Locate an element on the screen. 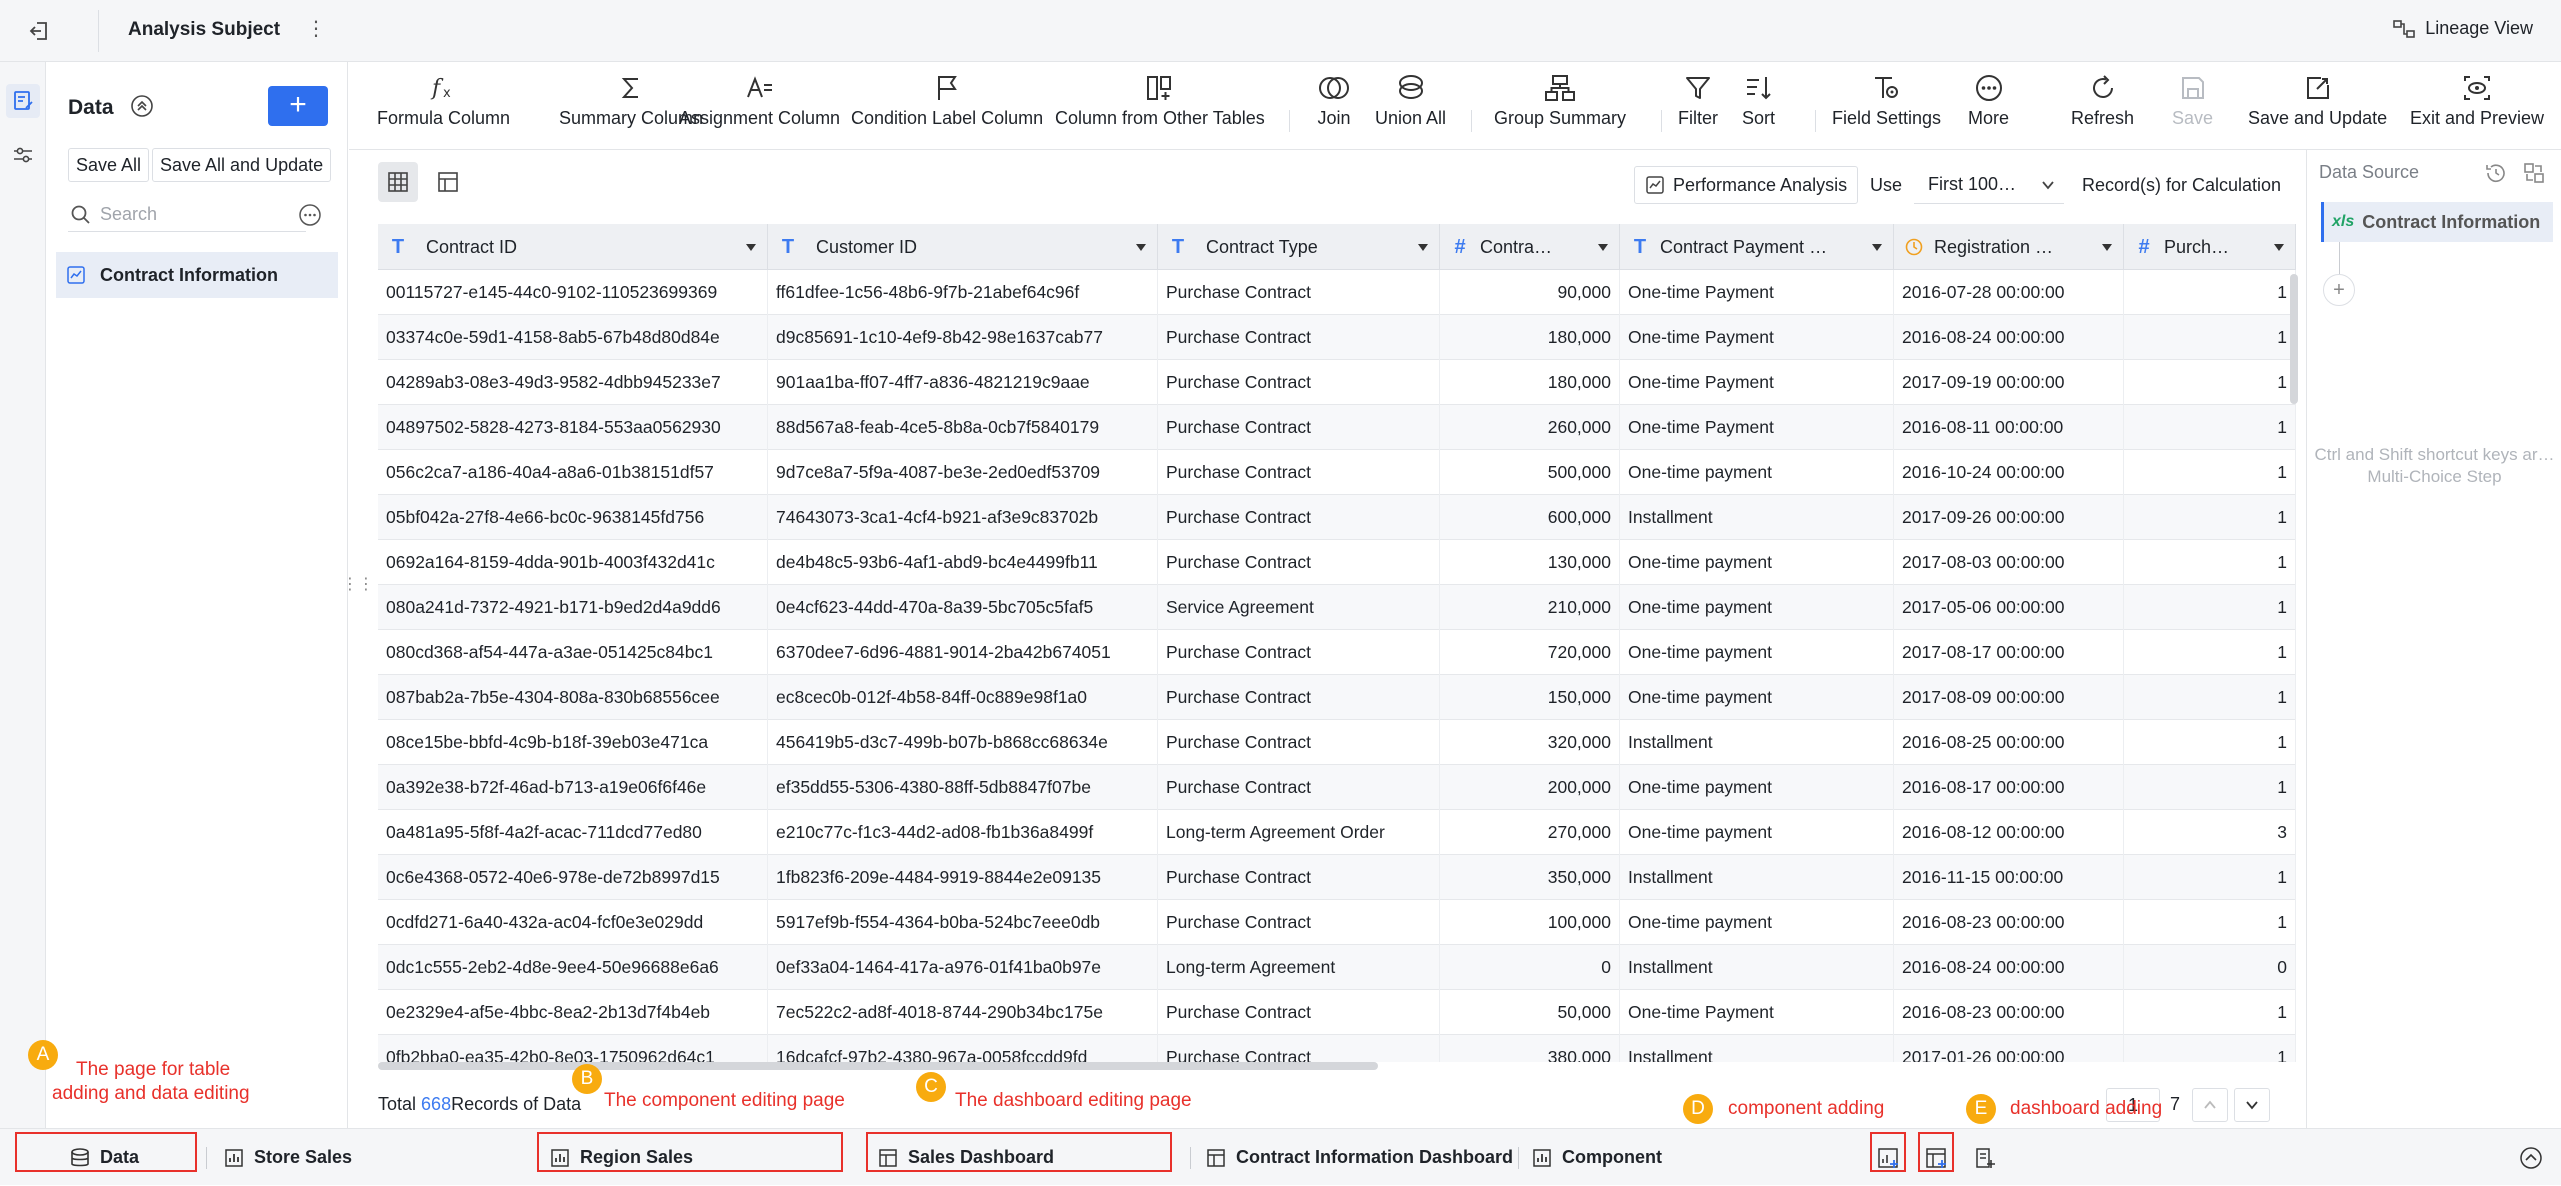  table-cell: de4b48c5-93b6-4af1-abd9-bc4e4499fb11 is located at coordinates (963, 562).